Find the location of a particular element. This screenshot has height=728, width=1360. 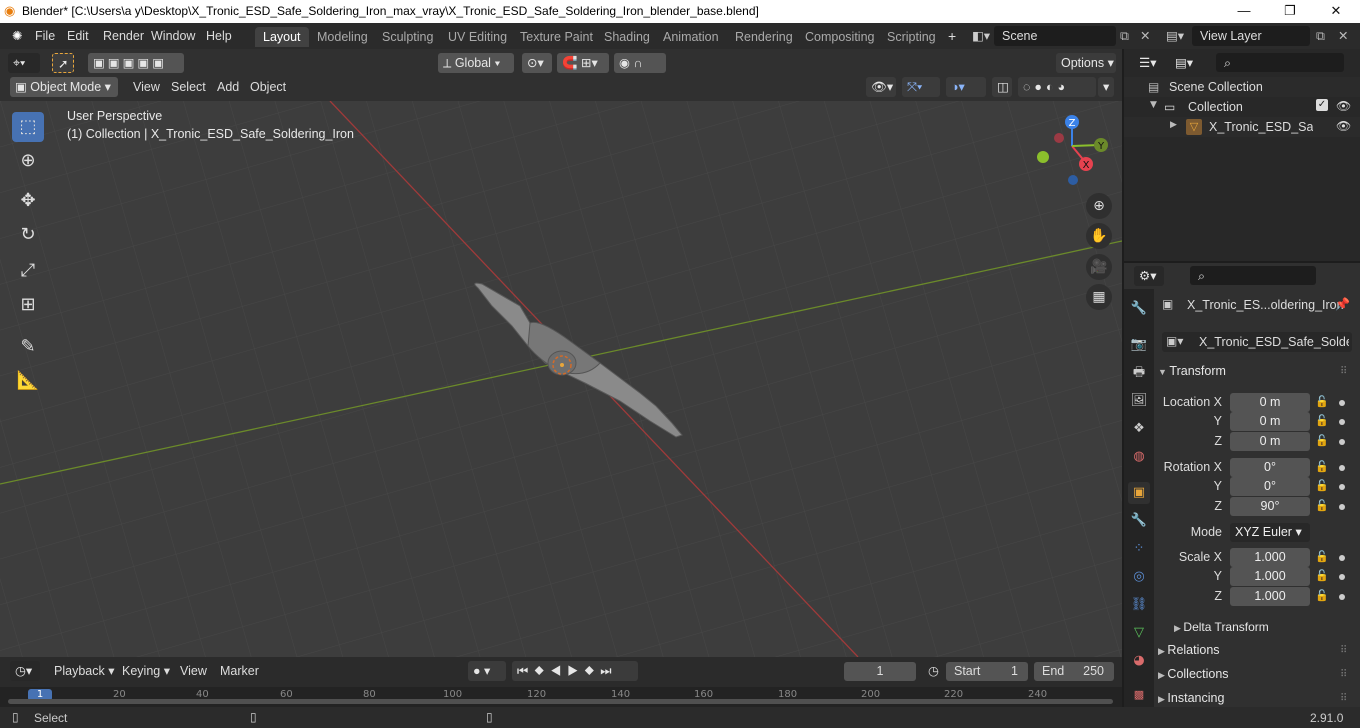

gizmo-toggle-icon: ⤧▾ is located at coordinates (921, 87).